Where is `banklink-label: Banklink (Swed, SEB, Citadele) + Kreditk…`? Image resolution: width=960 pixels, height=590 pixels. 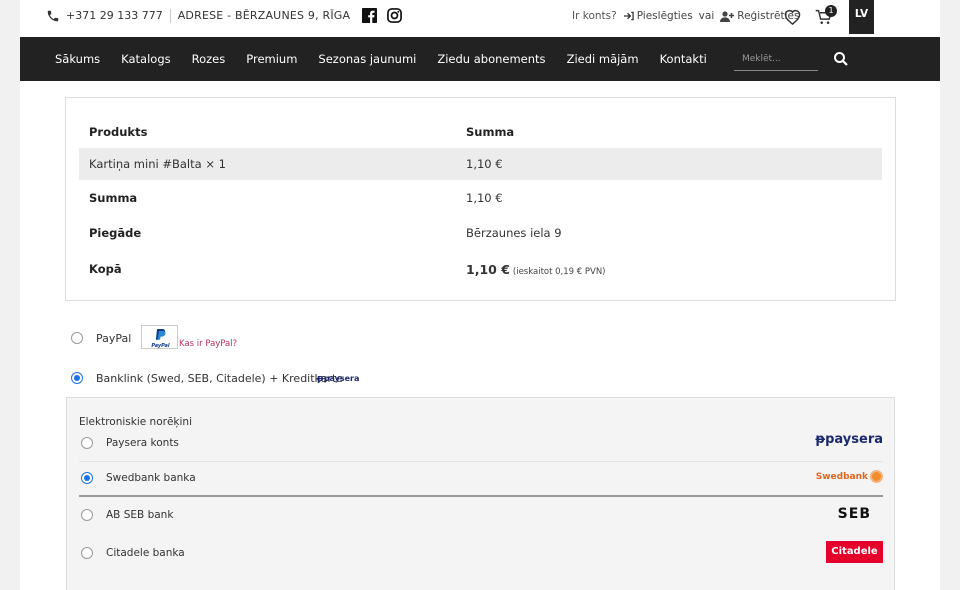 banklink-label: Banklink (Swed, SEB, Citadele) + Kreditk… is located at coordinates (219, 378).